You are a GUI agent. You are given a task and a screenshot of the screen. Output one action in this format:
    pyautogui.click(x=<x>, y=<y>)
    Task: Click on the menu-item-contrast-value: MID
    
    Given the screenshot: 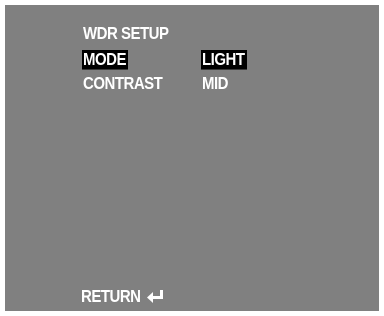 What is the action you would take?
    pyautogui.click(x=215, y=84)
    